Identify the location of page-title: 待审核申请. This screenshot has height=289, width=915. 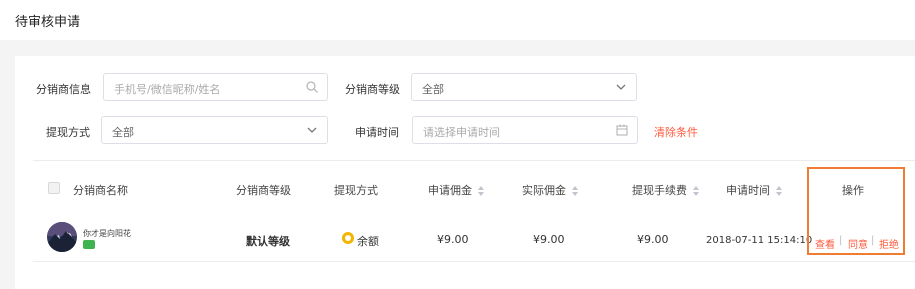
(48, 22).